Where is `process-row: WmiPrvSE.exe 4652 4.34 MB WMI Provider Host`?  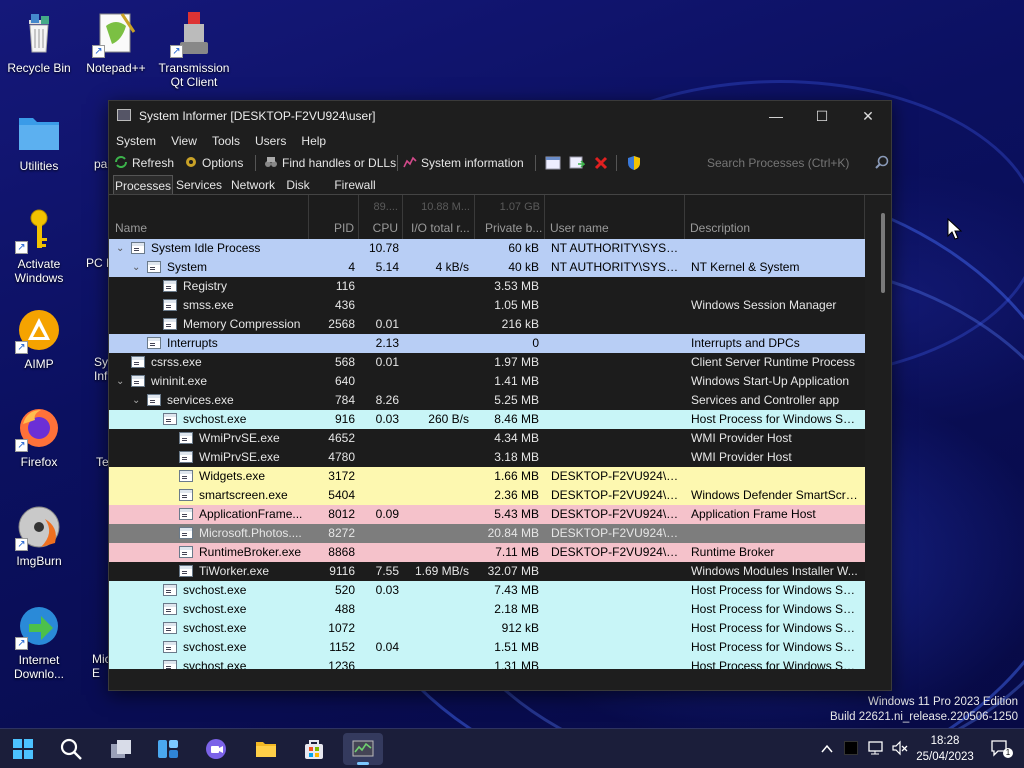
process-row: WmiPrvSE.exe 4652 4.34 MB WMI Provider Host is located at coordinates (487, 438).